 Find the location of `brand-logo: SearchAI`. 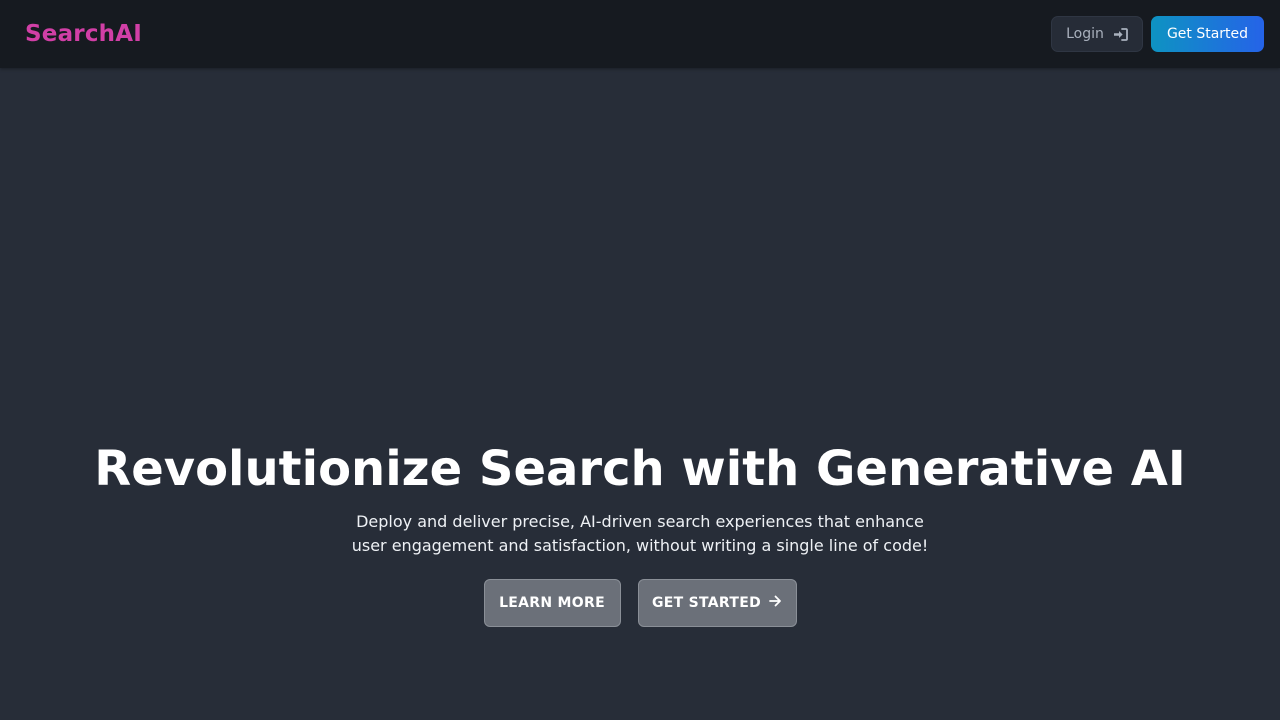

brand-logo: SearchAI is located at coordinates (83, 34).